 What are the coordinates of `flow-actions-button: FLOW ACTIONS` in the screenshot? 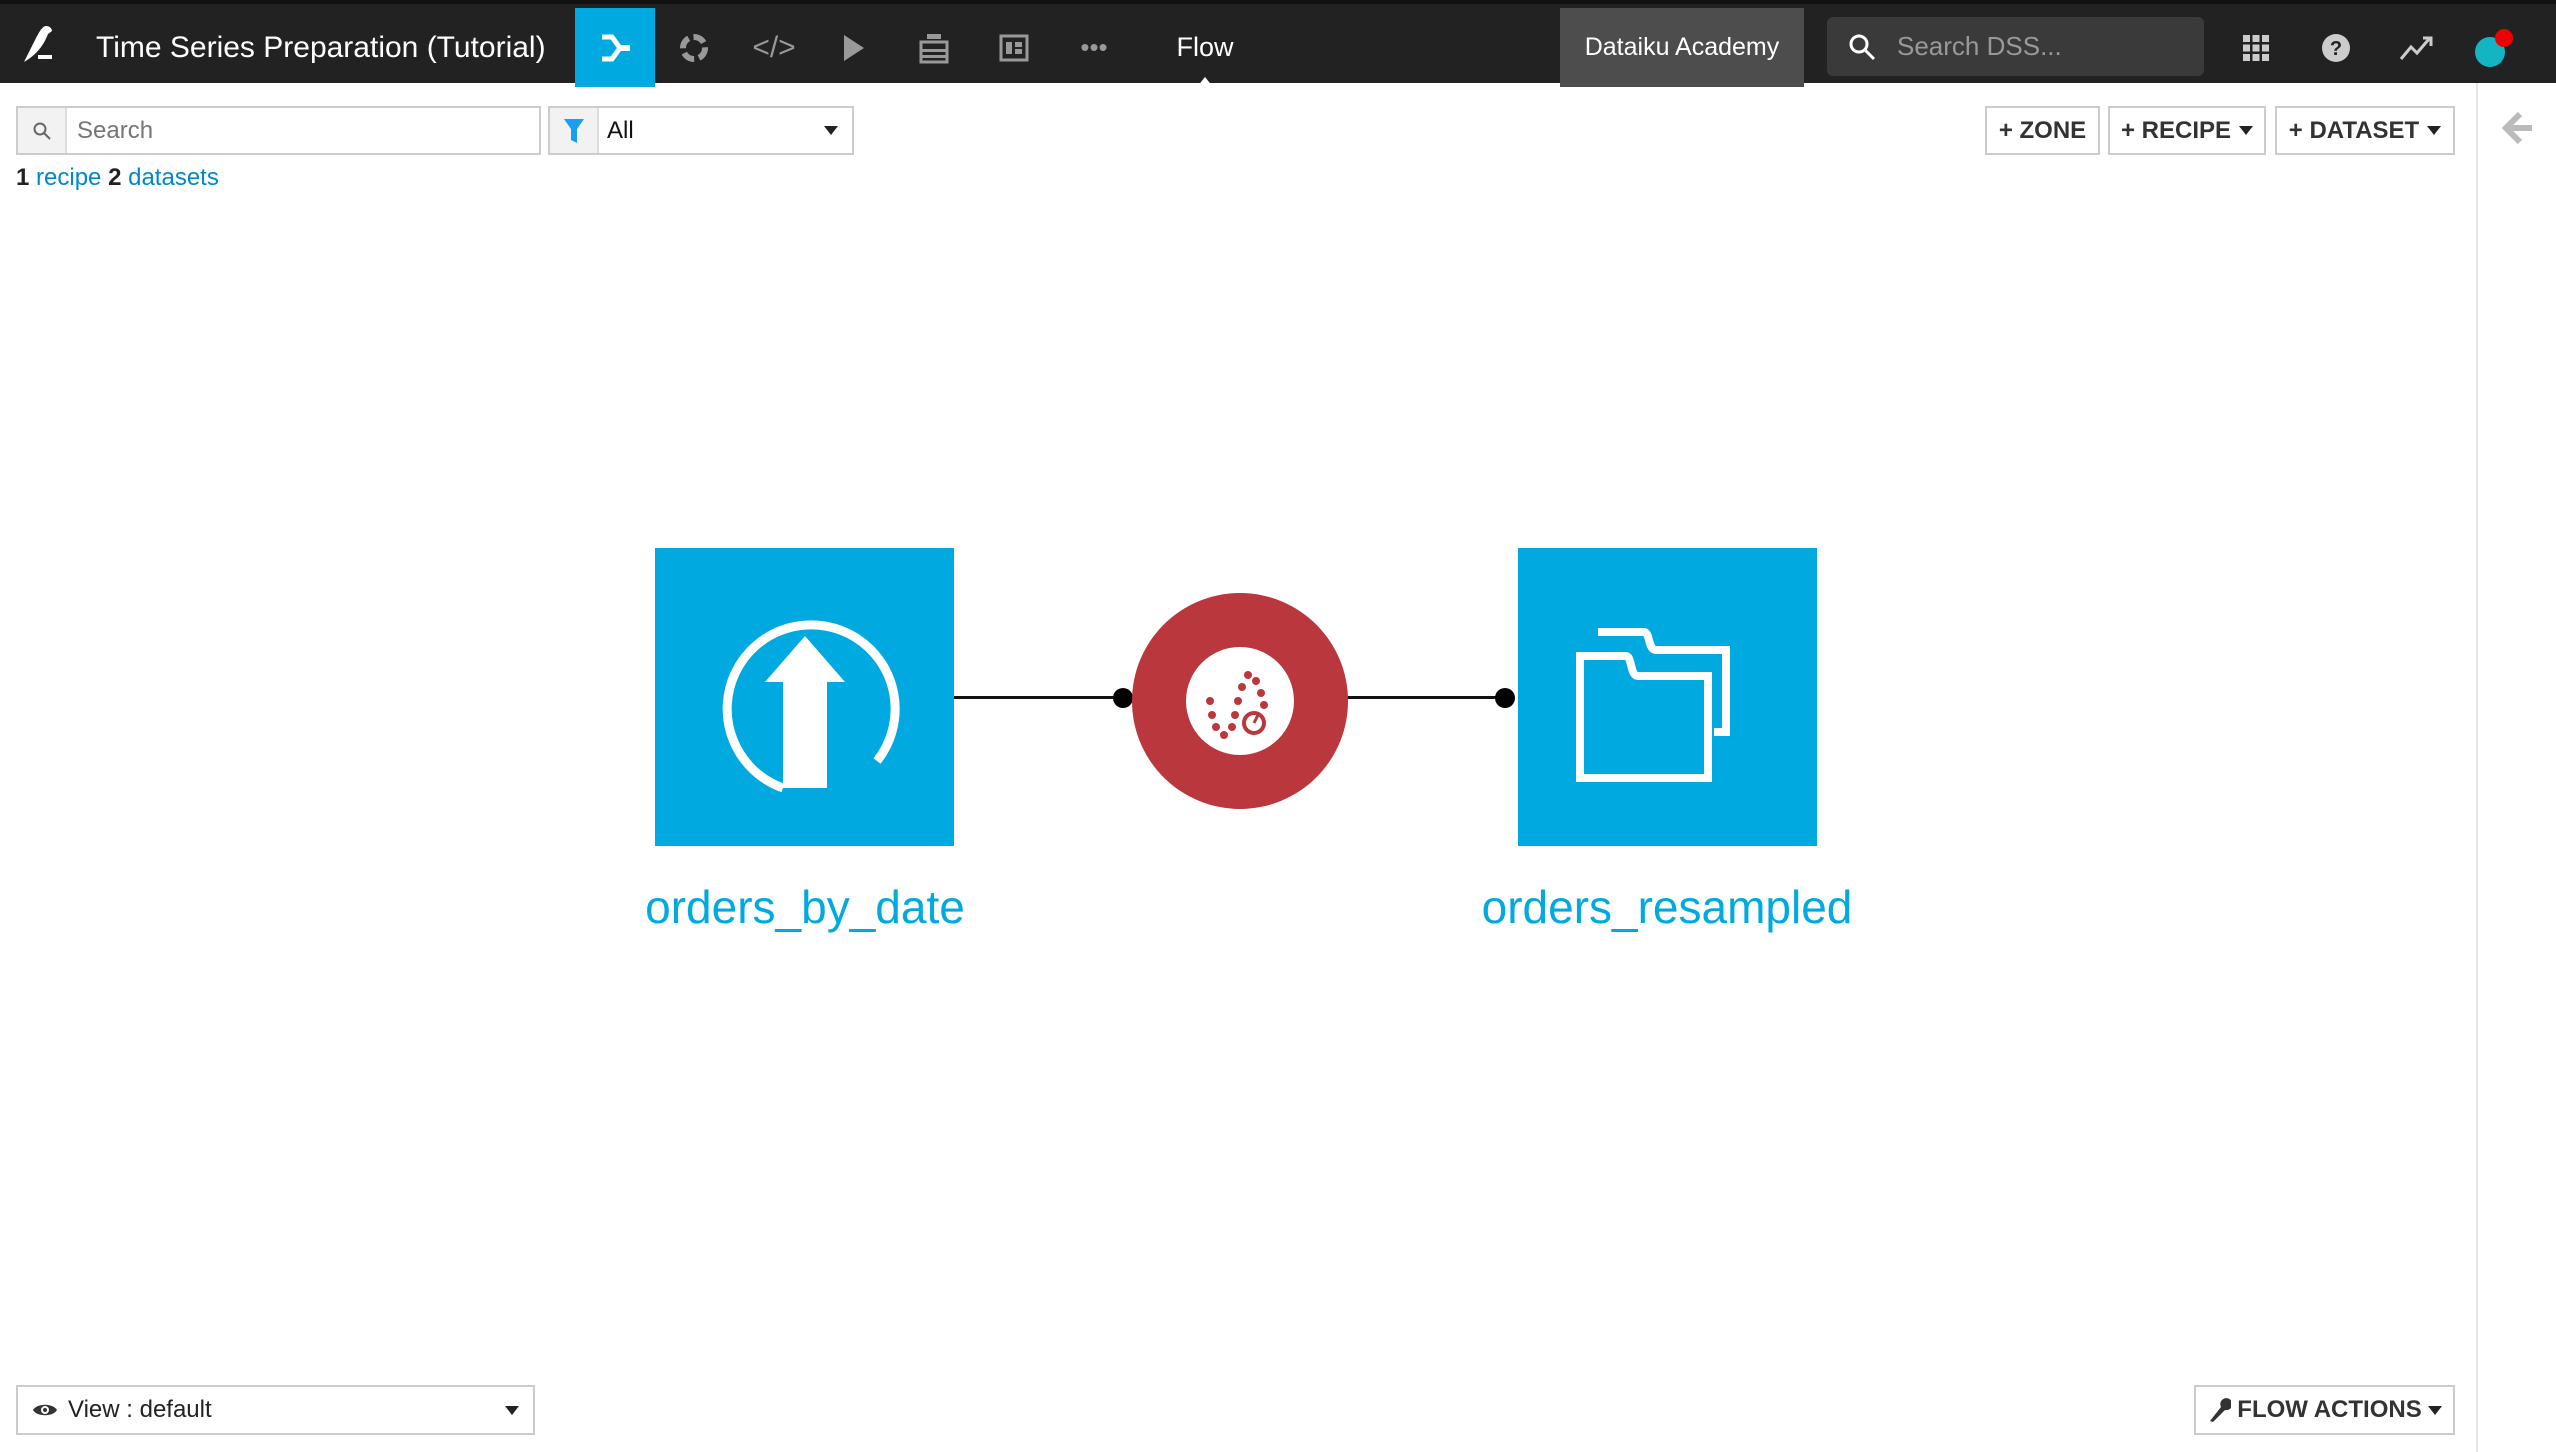 It's located at (2324, 1410).